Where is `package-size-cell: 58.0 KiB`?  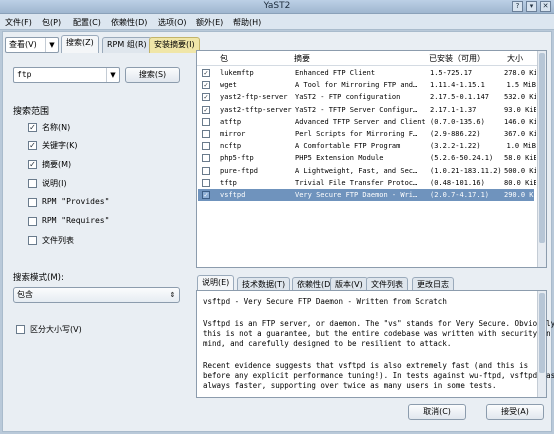 package-size-cell: 58.0 KiB is located at coordinates (520, 158).